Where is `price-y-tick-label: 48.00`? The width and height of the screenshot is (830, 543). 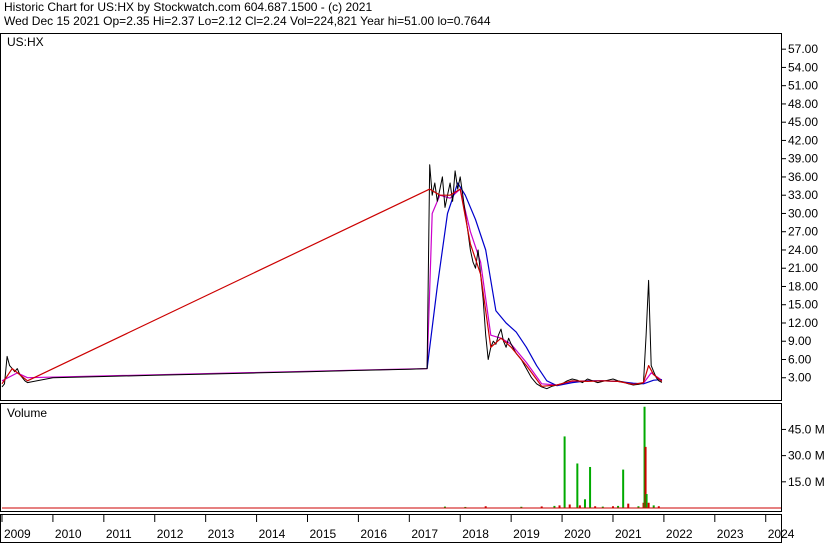 price-y-tick-label: 48.00 is located at coordinates (803, 104).